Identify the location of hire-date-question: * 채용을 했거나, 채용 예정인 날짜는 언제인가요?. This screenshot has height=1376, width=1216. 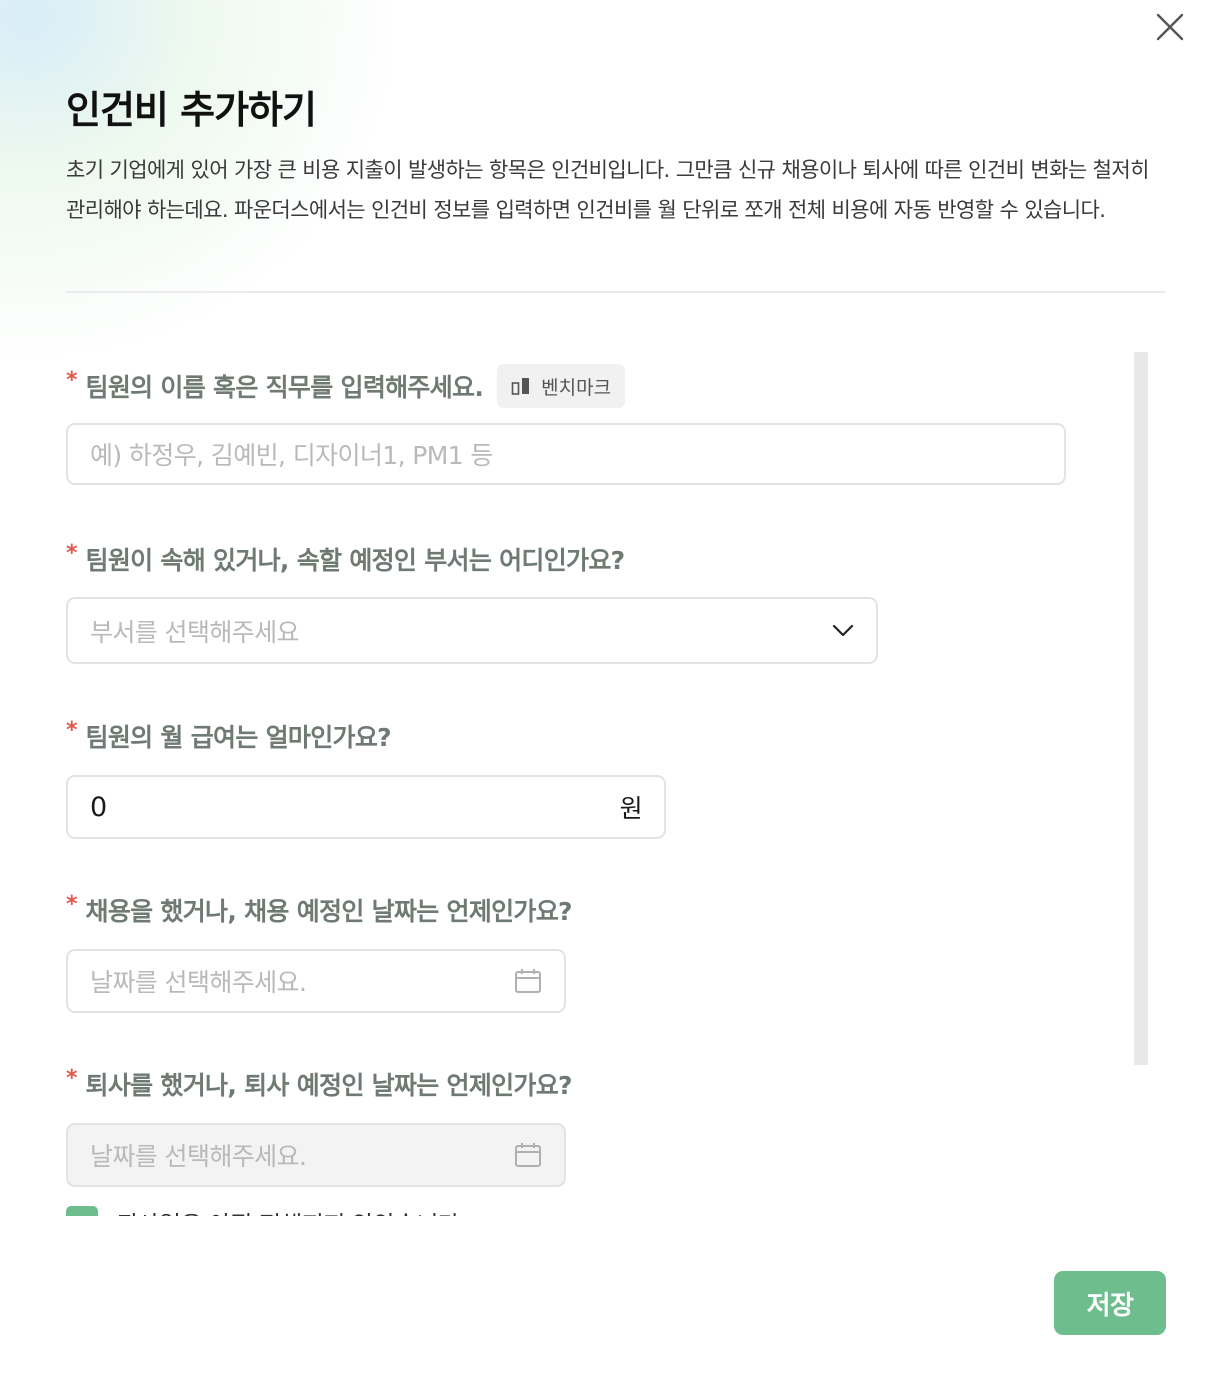
(319, 910).